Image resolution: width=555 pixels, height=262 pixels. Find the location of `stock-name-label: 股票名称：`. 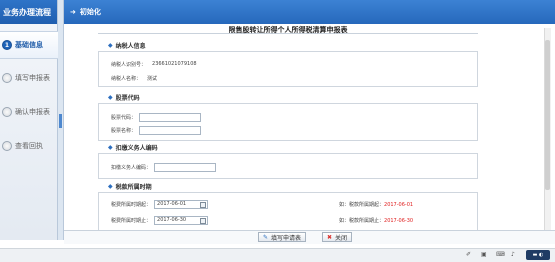

stock-name-label: 股票名称： is located at coordinates (124, 130).